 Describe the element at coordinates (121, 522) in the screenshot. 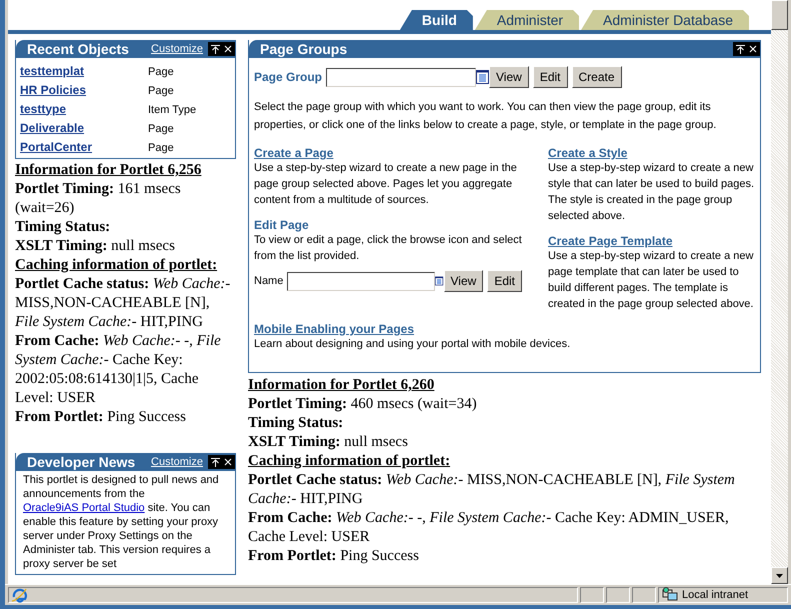

I see `news-text: This portlet is designed to pull news and announcements from the Oracle9iAS Portal Studio site. You can enable this feature by setting your proxy server under Proxy Settings on the Administer tab. This version requires a proxy server be set` at that location.